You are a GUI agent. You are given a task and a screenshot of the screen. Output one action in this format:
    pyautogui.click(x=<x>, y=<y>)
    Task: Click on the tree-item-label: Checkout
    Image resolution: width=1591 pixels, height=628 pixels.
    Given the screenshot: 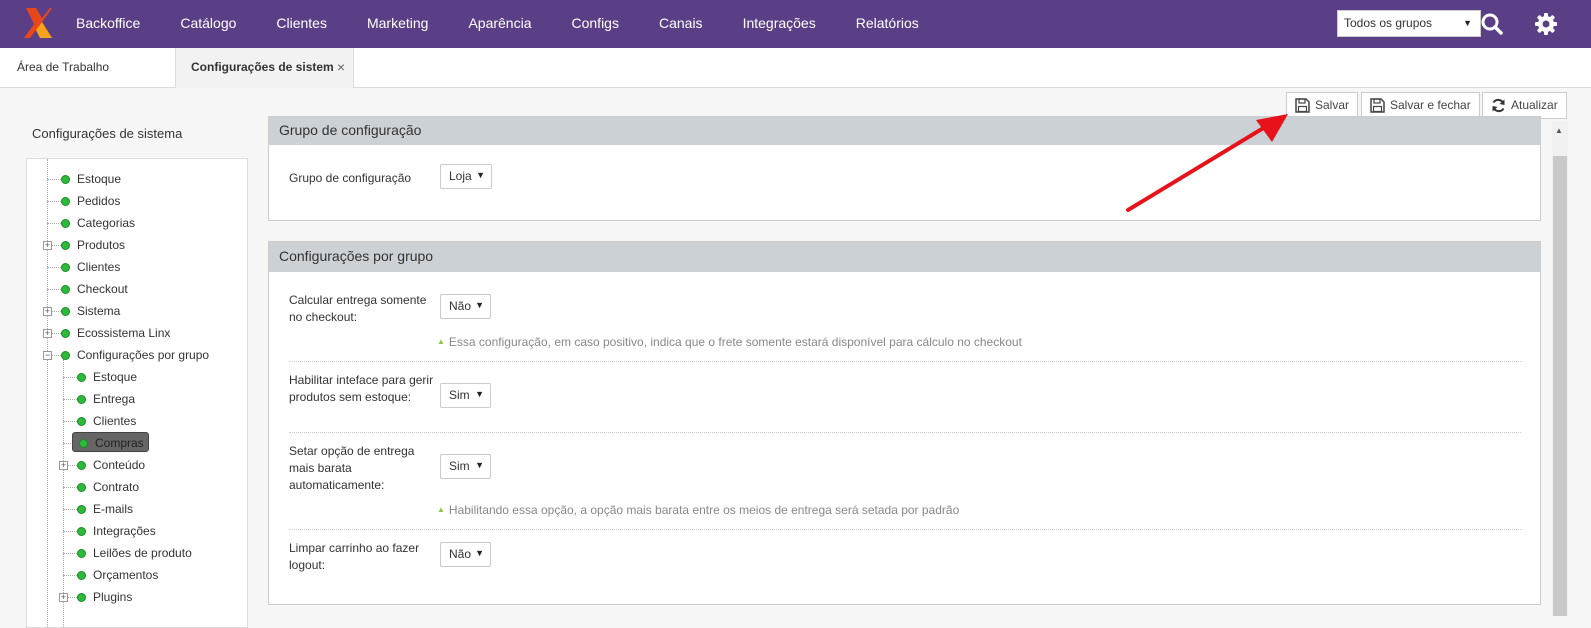 What is the action you would take?
    pyautogui.click(x=102, y=289)
    